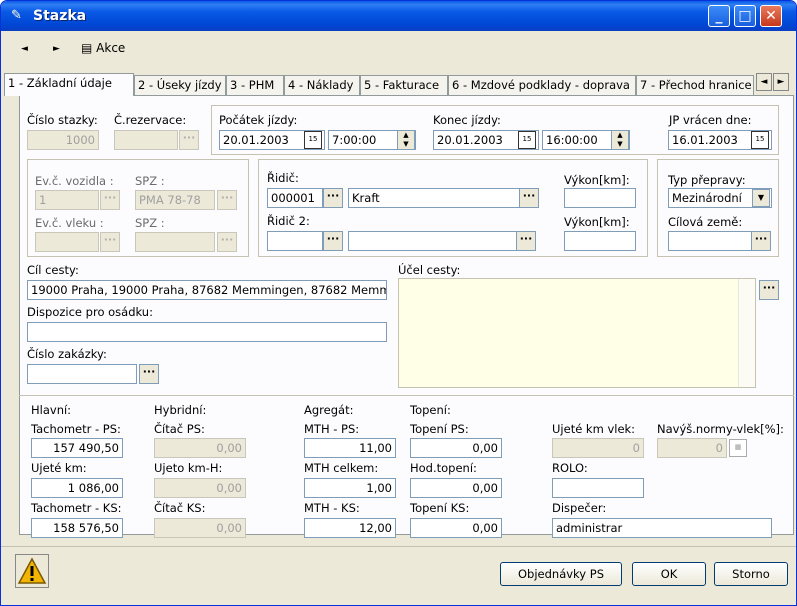 Image resolution: width=797 pixels, height=606 pixels. Describe the element at coordinates (332, 508) in the screenshot. I see `mth-ks-label: MTH - KS:` at that location.